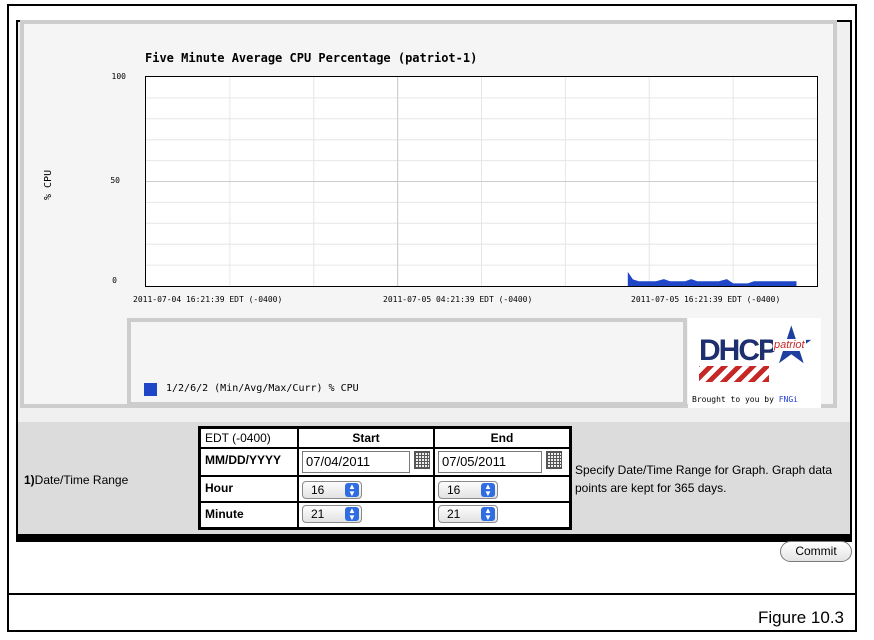 This screenshot has width=874, height=640. Describe the element at coordinates (458, 299) in the screenshot. I see `x-tick-label: 2011-07-05 04:21:39 EDT (-0400)` at that location.